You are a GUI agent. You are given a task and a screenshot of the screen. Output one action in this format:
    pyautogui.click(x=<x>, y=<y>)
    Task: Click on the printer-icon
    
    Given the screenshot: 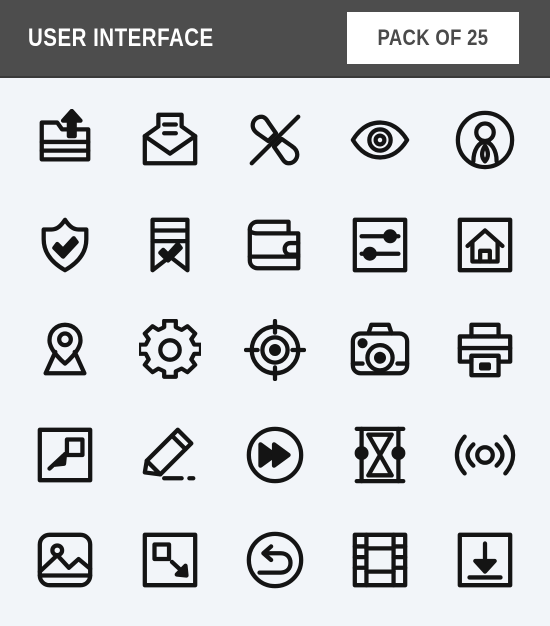 What is the action you would take?
    pyautogui.click(x=485, y=350)
    